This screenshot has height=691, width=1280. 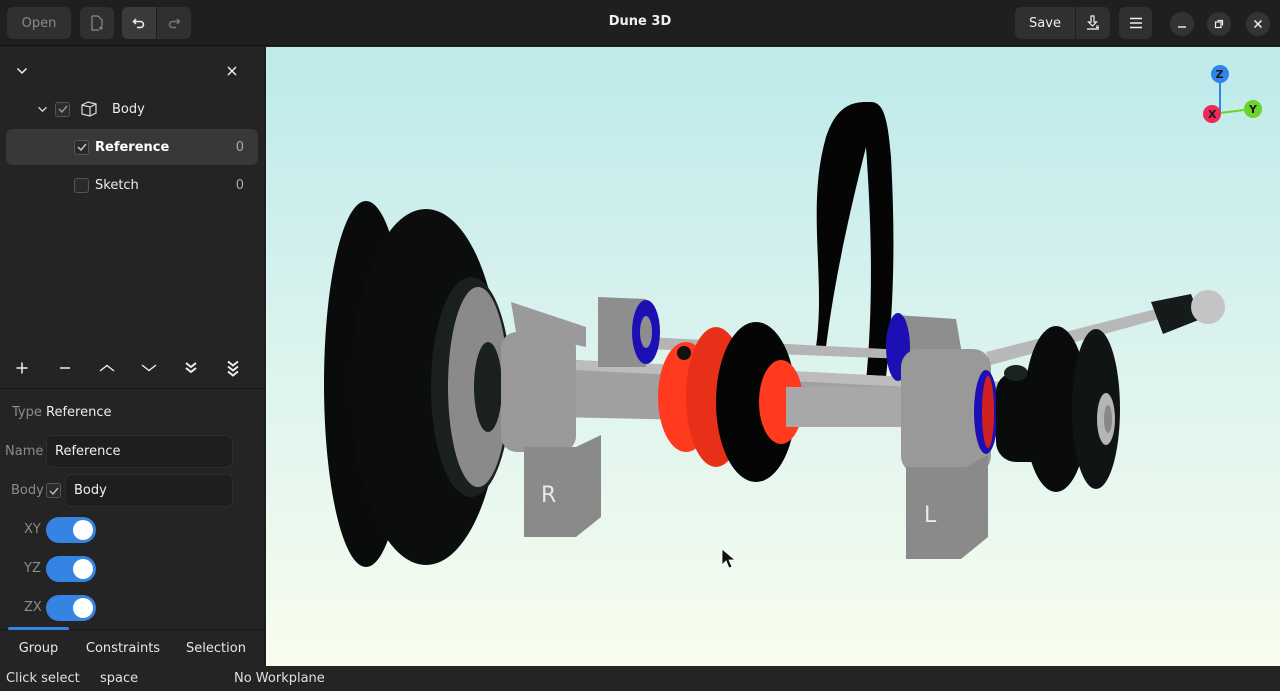 I want to click on status-action: Click select, so click(x=43, y=678).